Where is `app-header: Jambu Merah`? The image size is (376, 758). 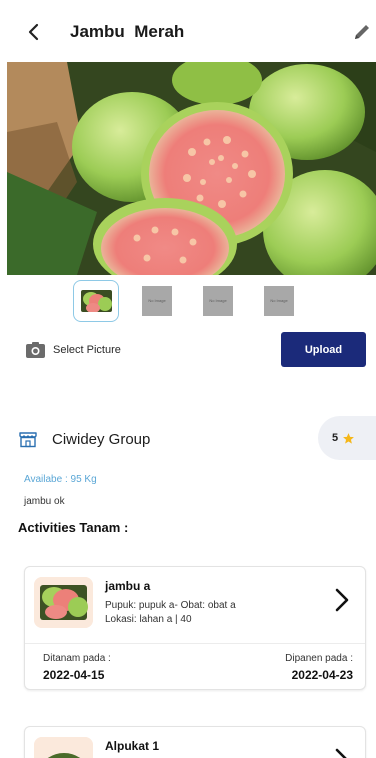 app-header: Jambu Merah is located at coordinates (188, 32).